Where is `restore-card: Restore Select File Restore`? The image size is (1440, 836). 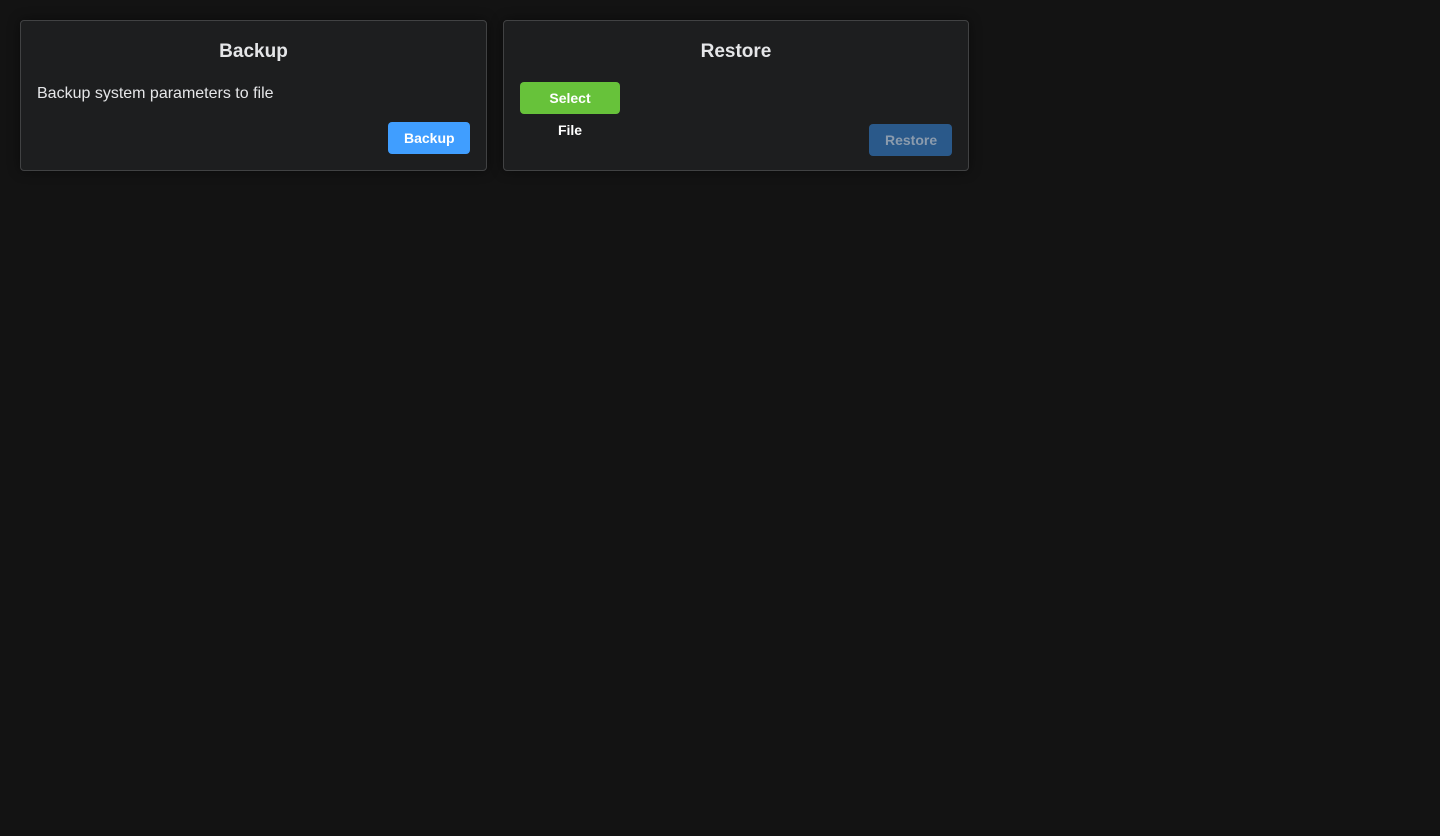 restore-card: Restore Select File Restore is located at coordinates (736, 95).